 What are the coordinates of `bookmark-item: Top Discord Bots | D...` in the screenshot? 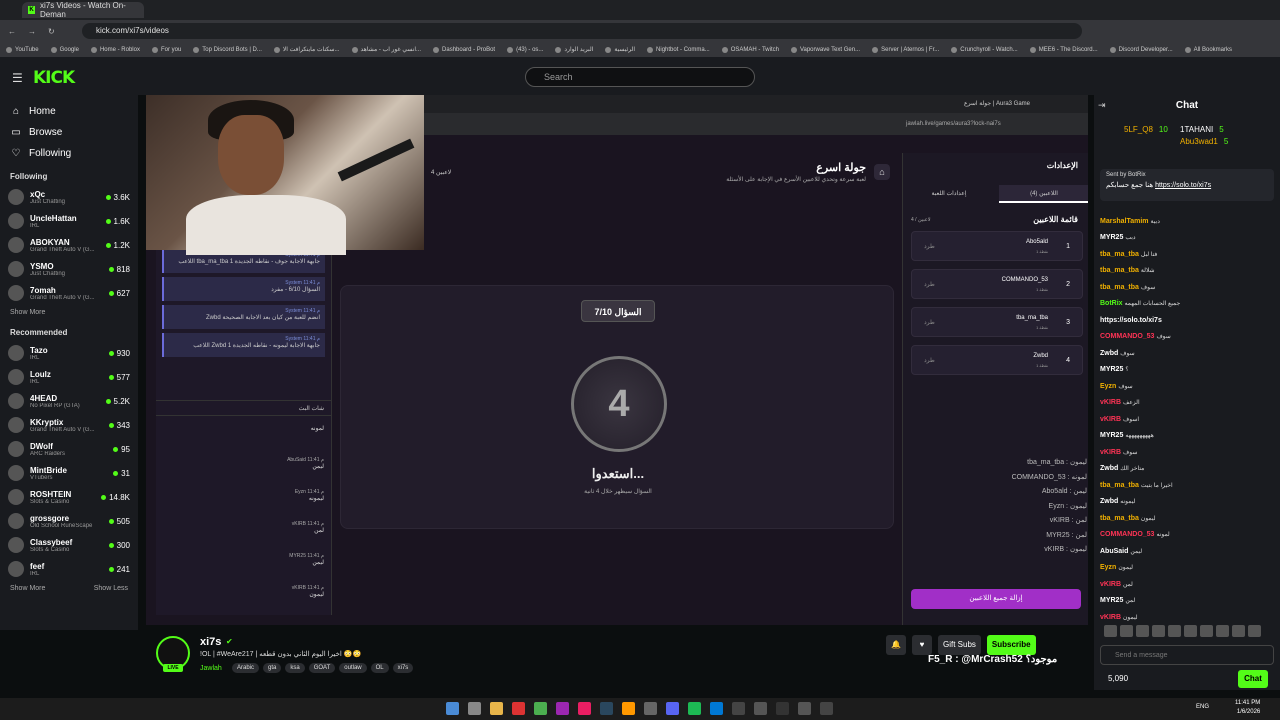 It's located at (227, 50).